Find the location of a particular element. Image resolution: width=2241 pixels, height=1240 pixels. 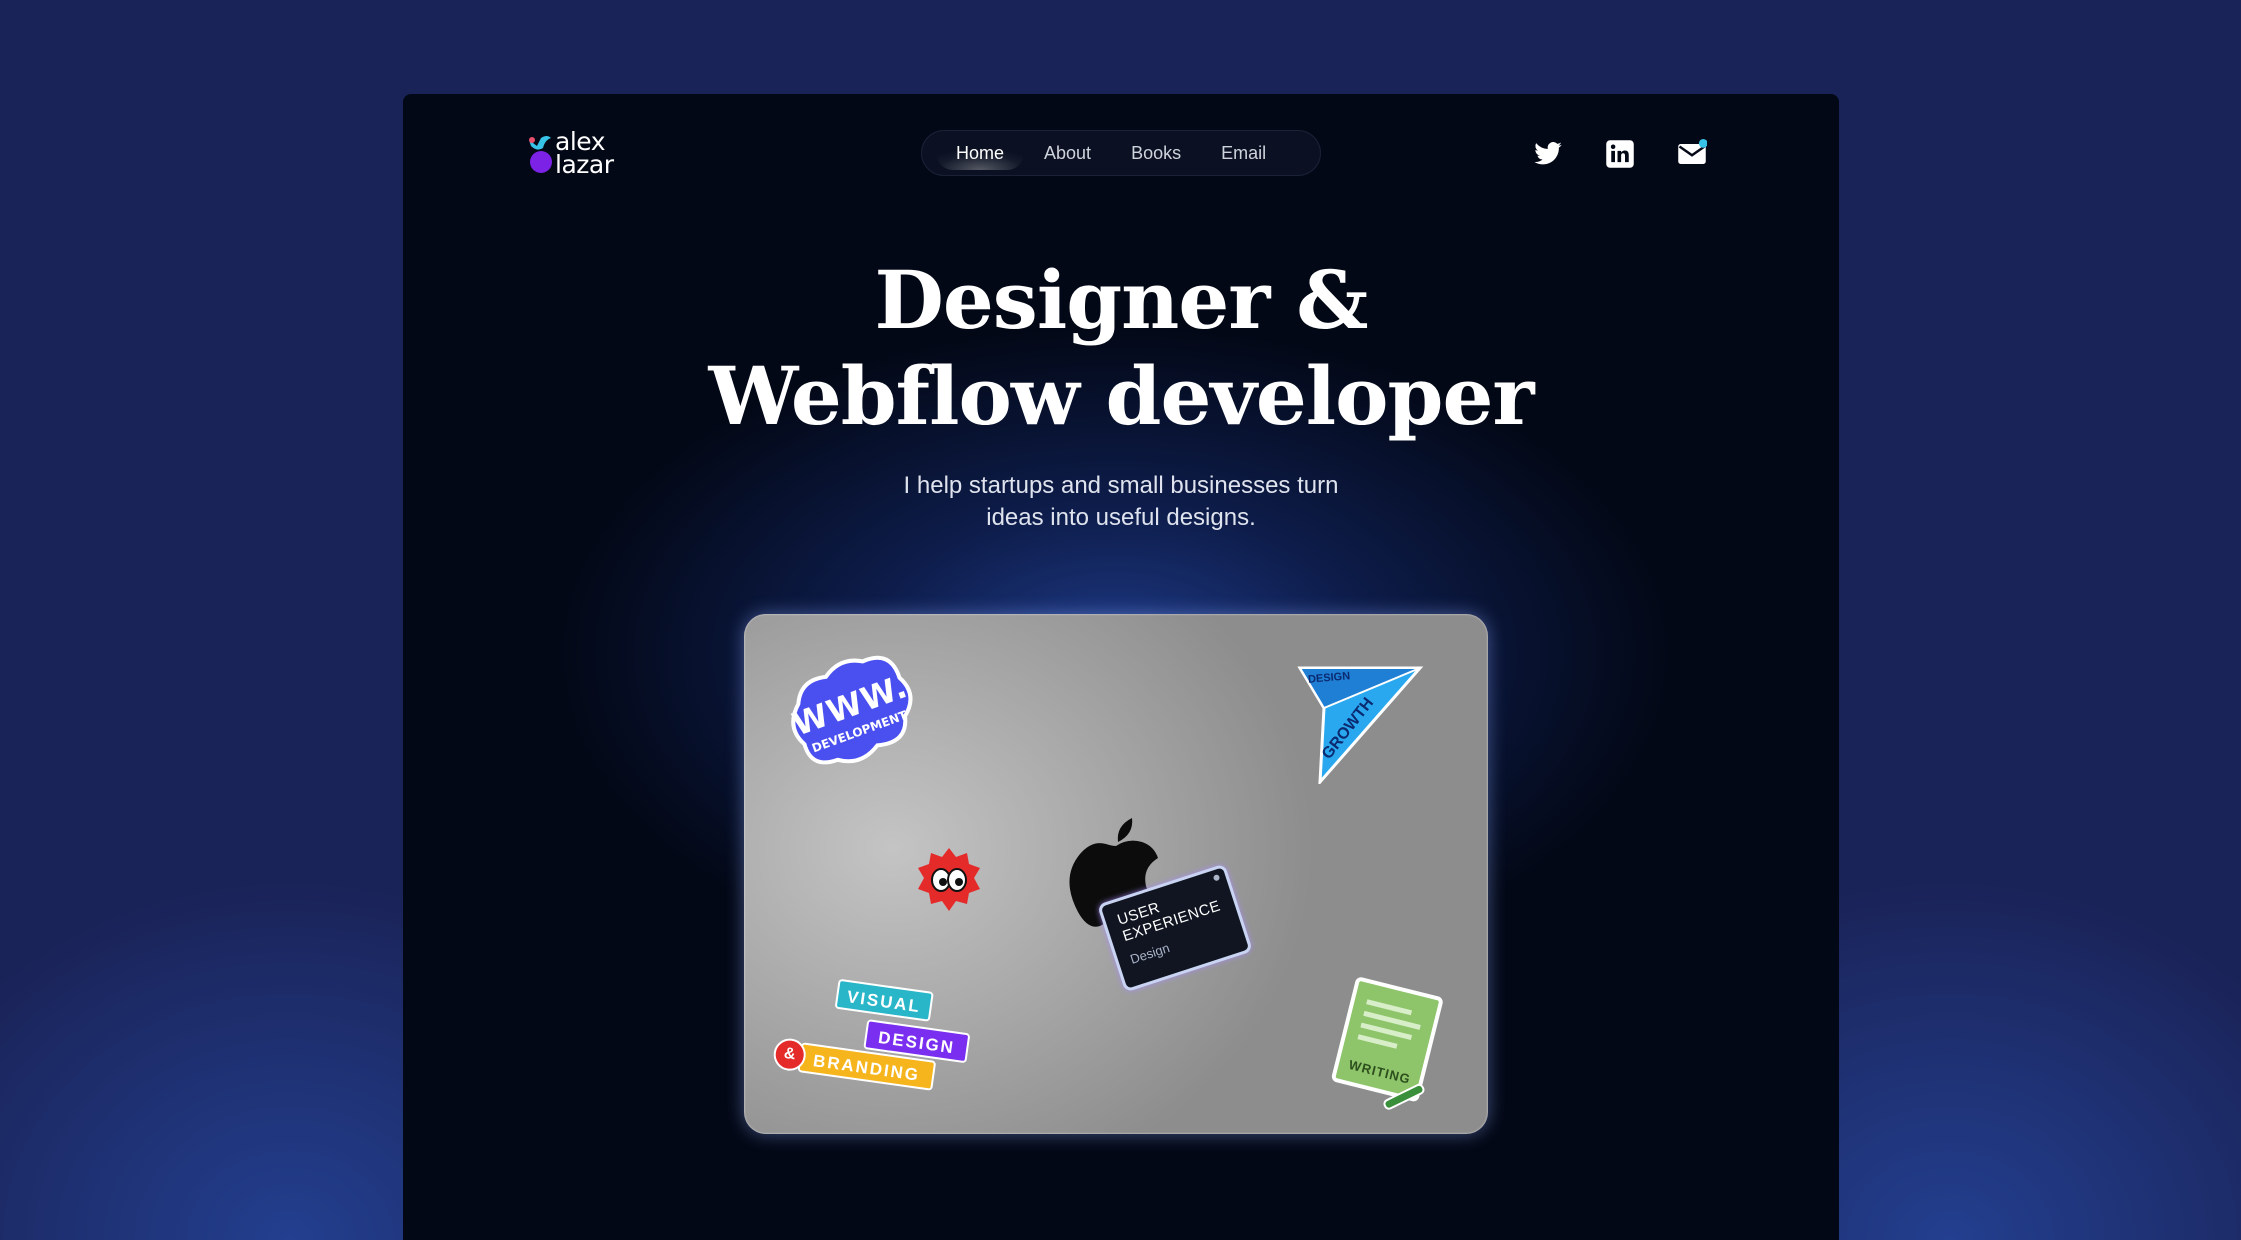

ux-dot is located at coordinates (1216, 877).